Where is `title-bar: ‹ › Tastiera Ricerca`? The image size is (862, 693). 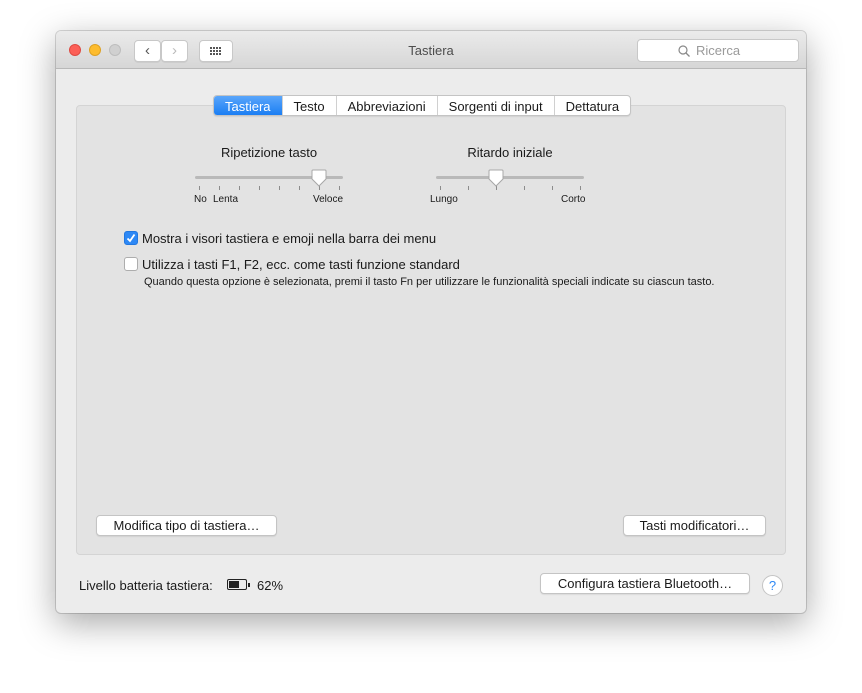 title-bar: ‹ › Tastiera Ricerca is located at coordinates (431, 50).